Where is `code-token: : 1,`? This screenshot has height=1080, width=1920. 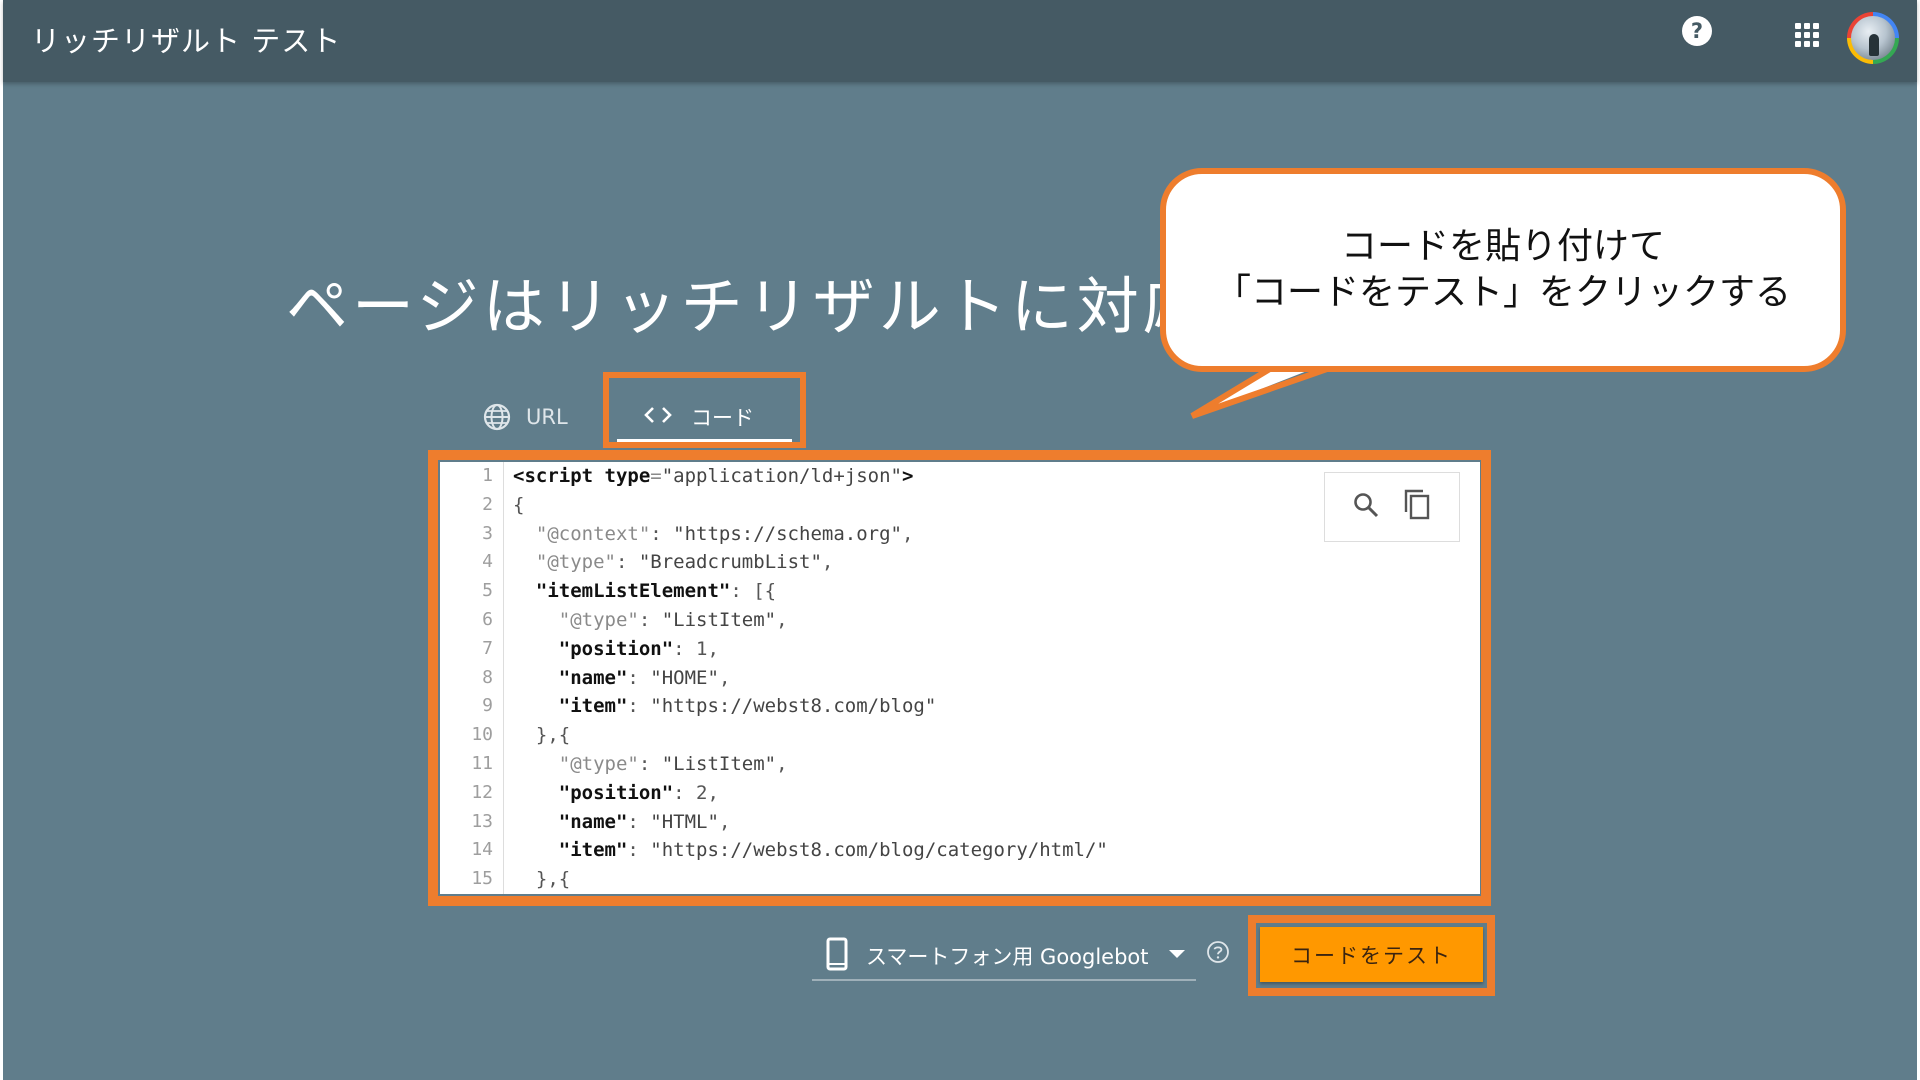
code-token: : 1, is located at coordinates (696, 648).